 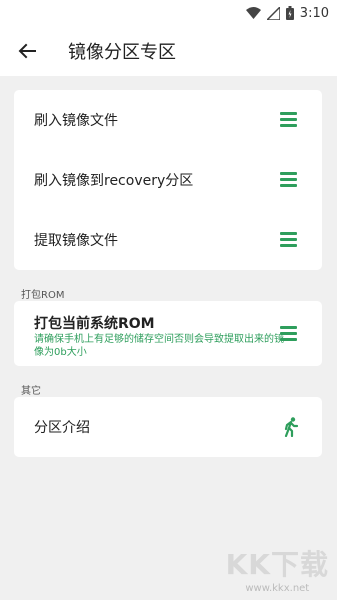 What do you see at coordinates (31, 391) in the screenshot?
I see `section-label-other: 其它` at bounding box center [31, 391].